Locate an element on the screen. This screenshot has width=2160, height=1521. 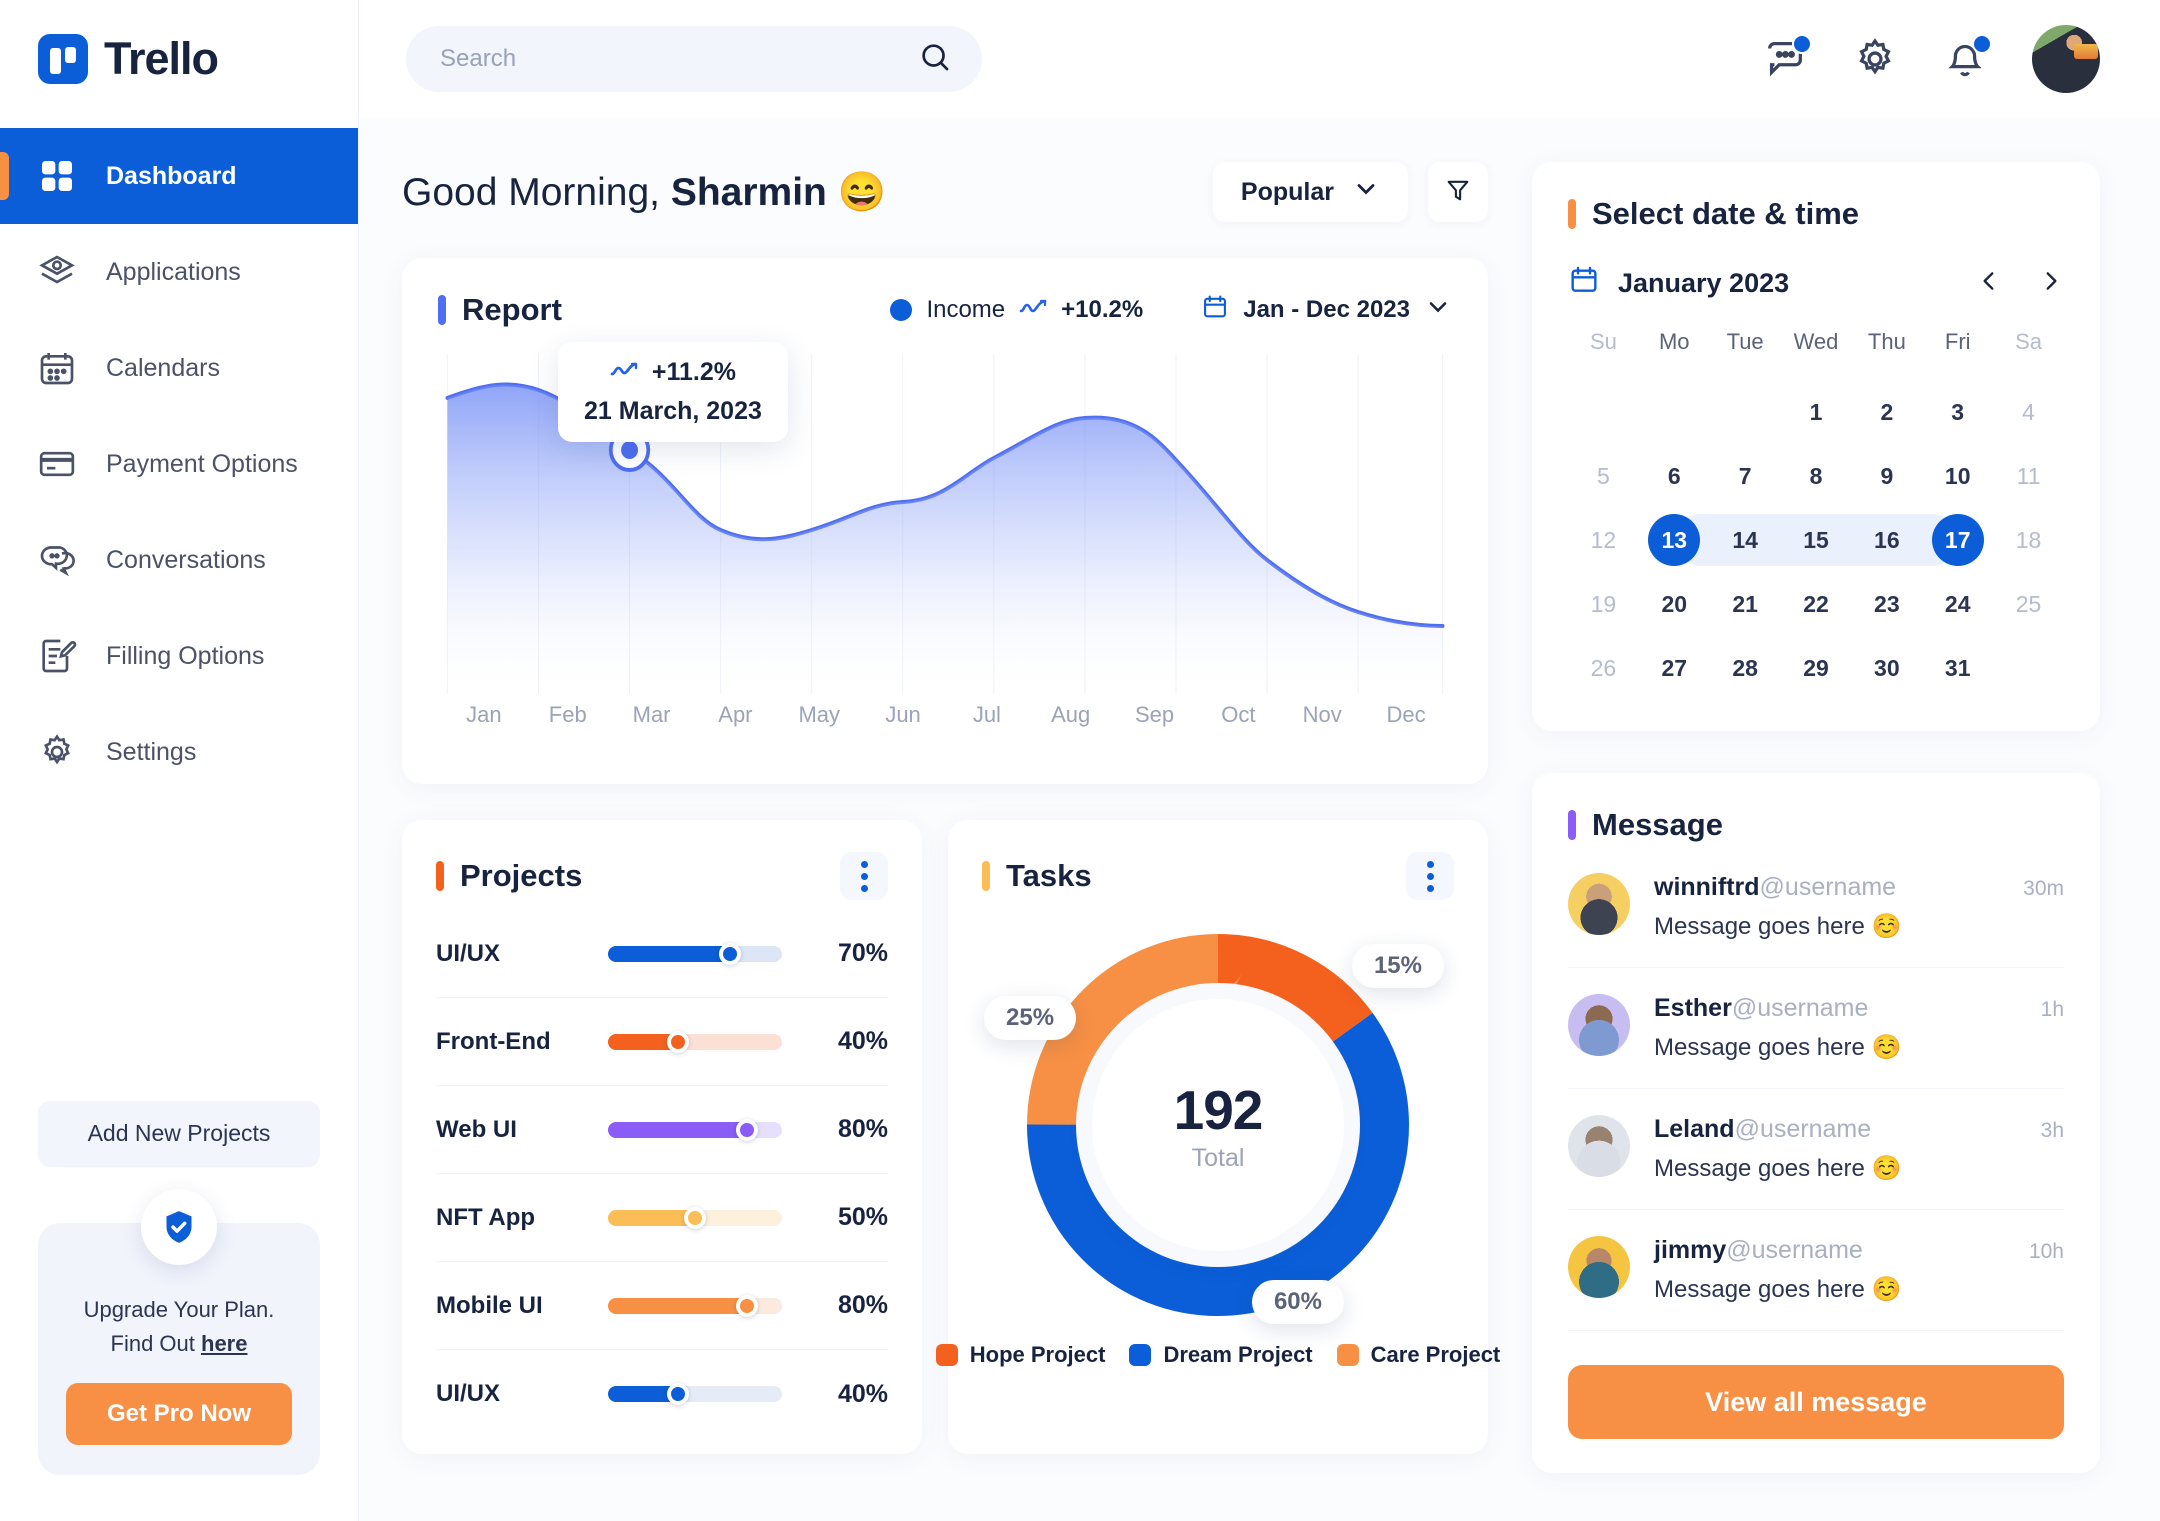
calendar-day: 29 is located at coordinates (1816, 668).